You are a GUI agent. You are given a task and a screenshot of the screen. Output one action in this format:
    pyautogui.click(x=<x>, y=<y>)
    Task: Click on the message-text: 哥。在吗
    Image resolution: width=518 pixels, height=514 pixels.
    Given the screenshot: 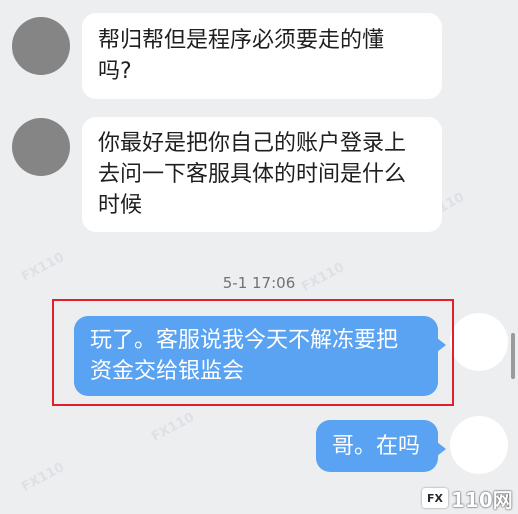 What is the action you would take?
    pyautogui.click(x=376, y=446)
    